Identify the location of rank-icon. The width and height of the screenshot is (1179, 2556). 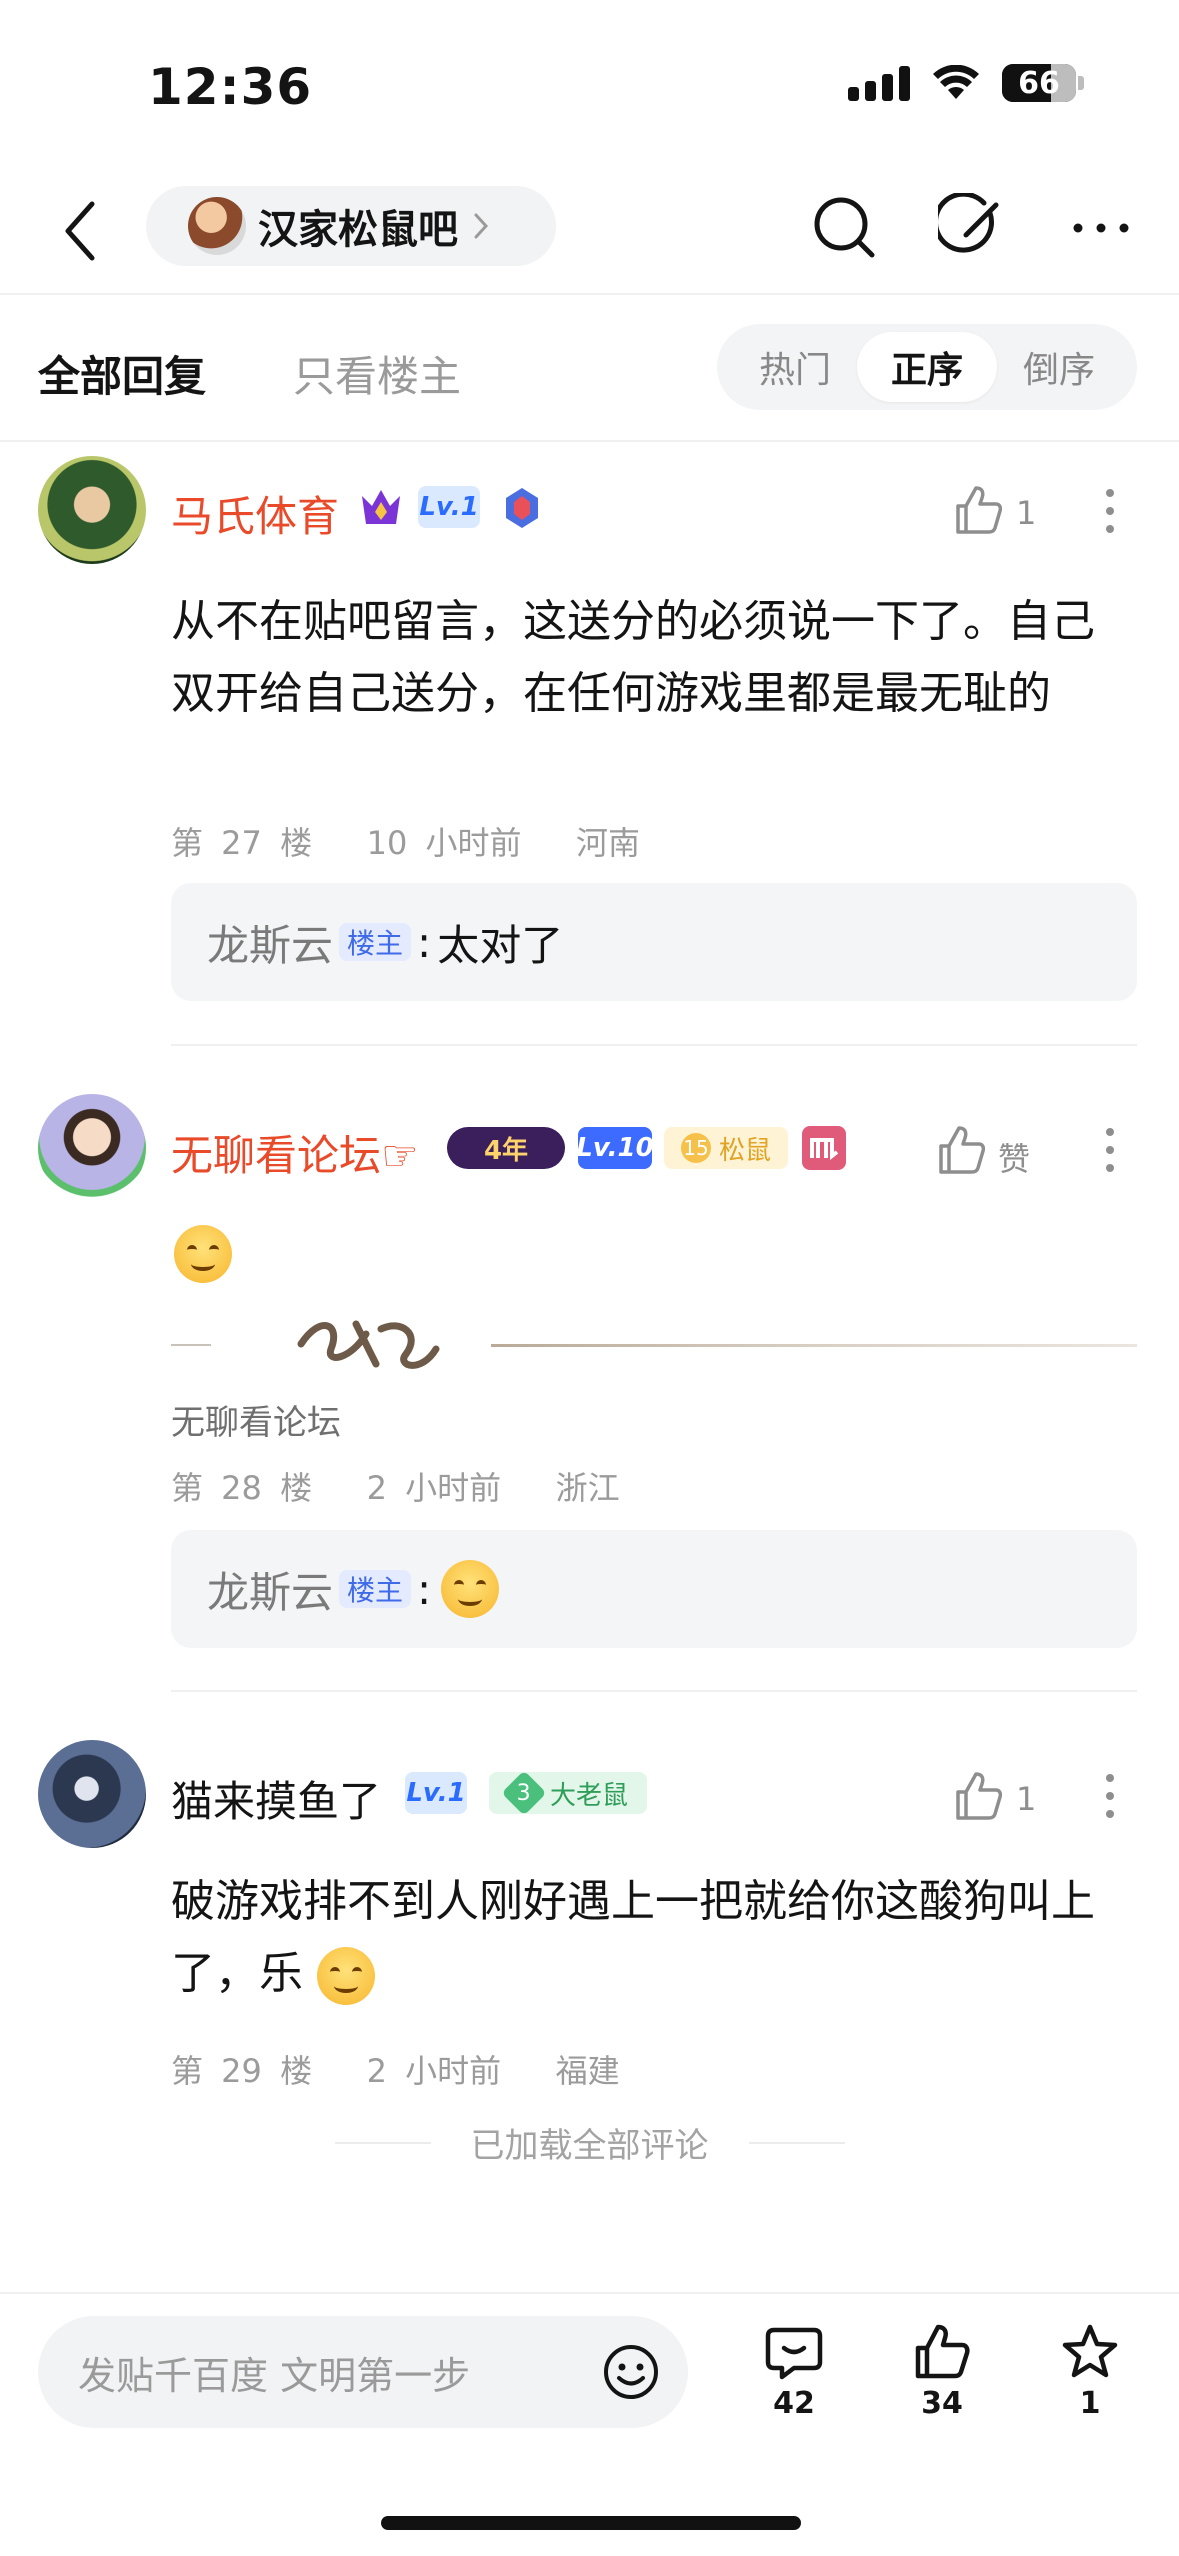
(522, 508).